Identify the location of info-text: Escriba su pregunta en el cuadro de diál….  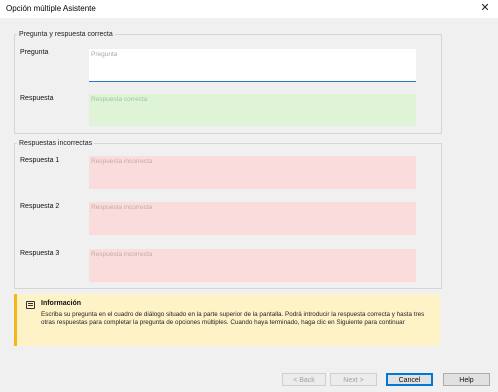
(233, 319).